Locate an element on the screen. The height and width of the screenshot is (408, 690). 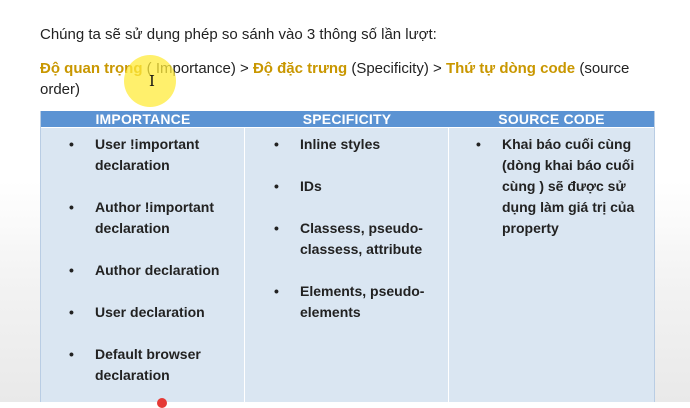
table-header-row: IMPORTANCE SPECIFICITY SOURCE CODE is located at coordinates (347, 119).